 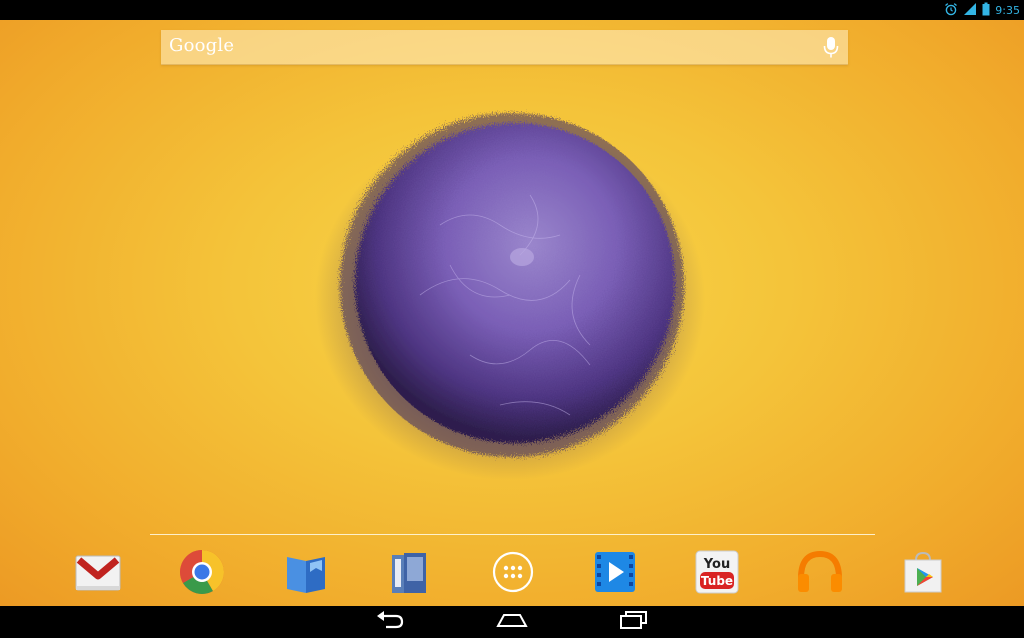 I want to click on play-music-icon, so click(x=820, y=572).